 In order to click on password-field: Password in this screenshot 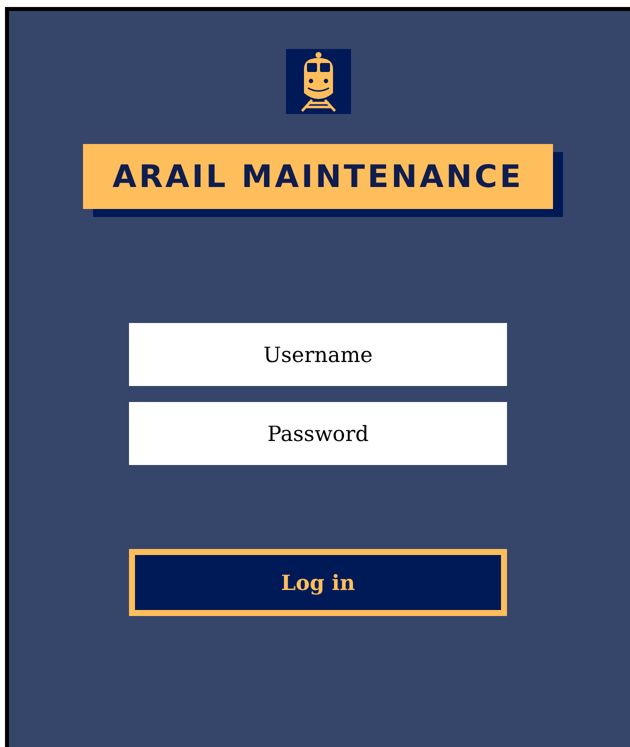, I will do `click(318, 433)`.